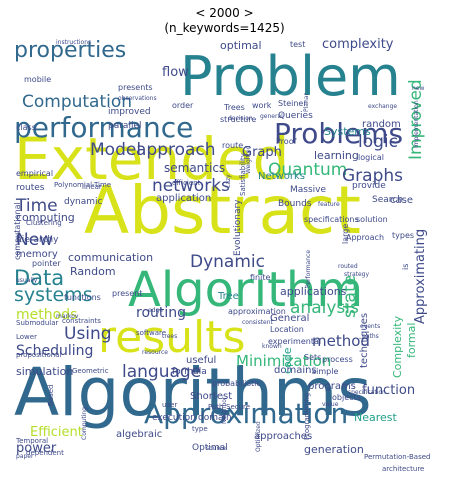 Image resolution: width=449 pixels, height=480 pixels. Describe the element at coordinates (234, 107) in the screenshot. I see `cloud-word: Trees` at that location.